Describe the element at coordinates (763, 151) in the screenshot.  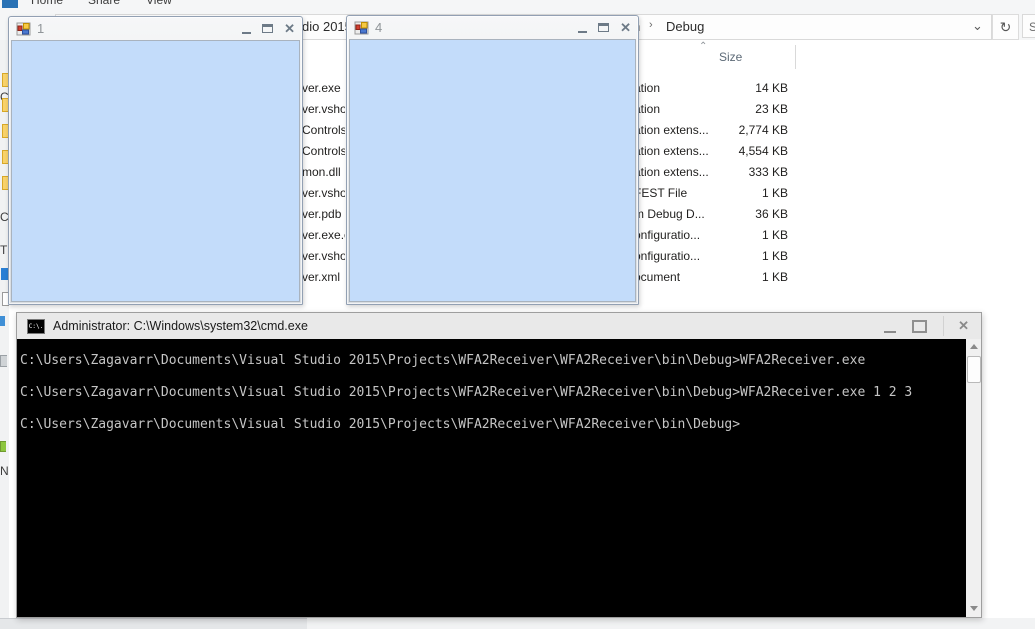
I see `file-size: 4,554 KB` at that location.